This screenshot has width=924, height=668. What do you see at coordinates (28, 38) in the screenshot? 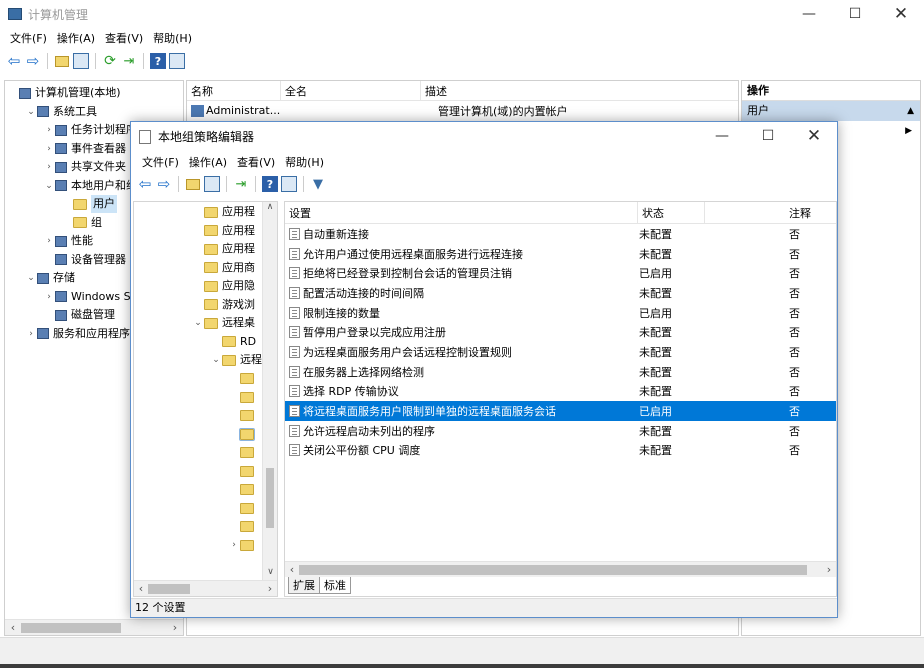
I see `outer-menu-item-0: 文件(F)` at bounding box center [28, 38].